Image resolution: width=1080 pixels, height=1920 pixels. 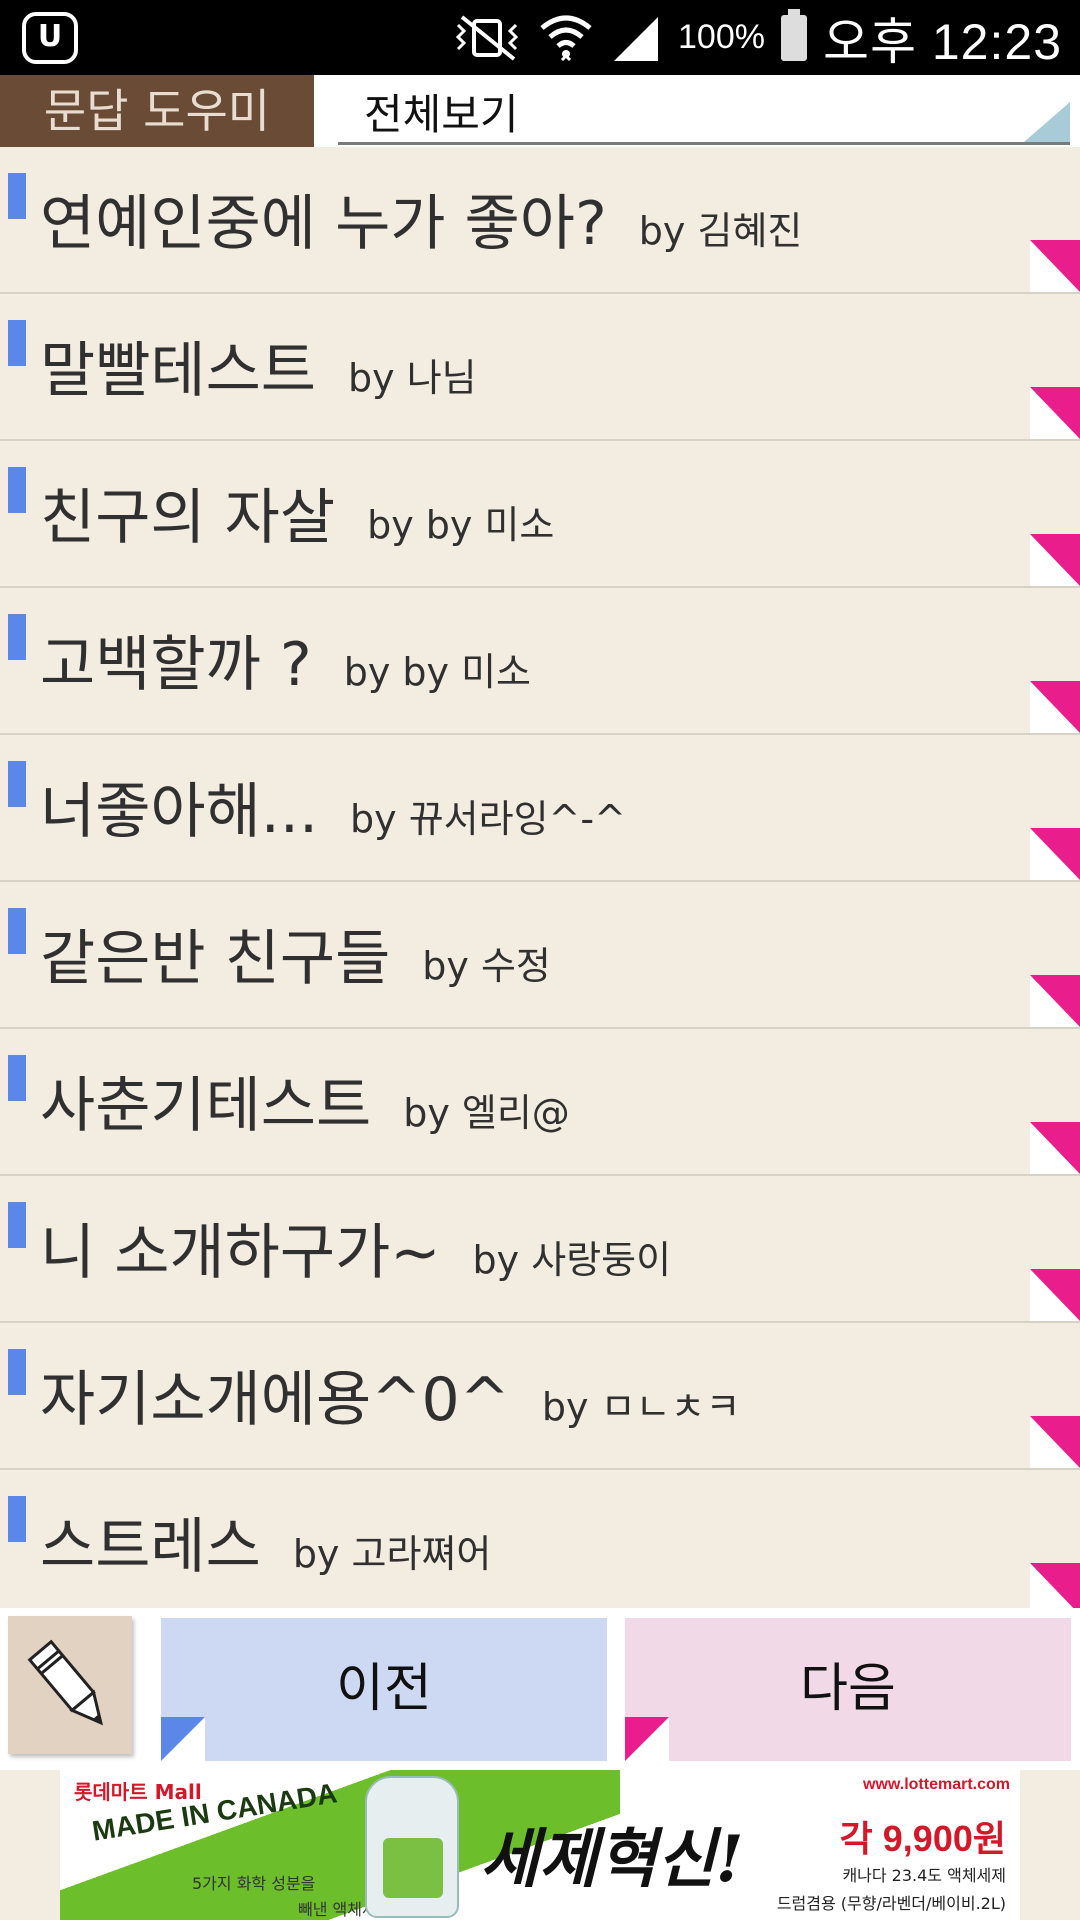 What do you see at coordinates (441, 114) in the screenshot?
I see `filter-selected-value: 전체보기` at bounding box center [441, 114].